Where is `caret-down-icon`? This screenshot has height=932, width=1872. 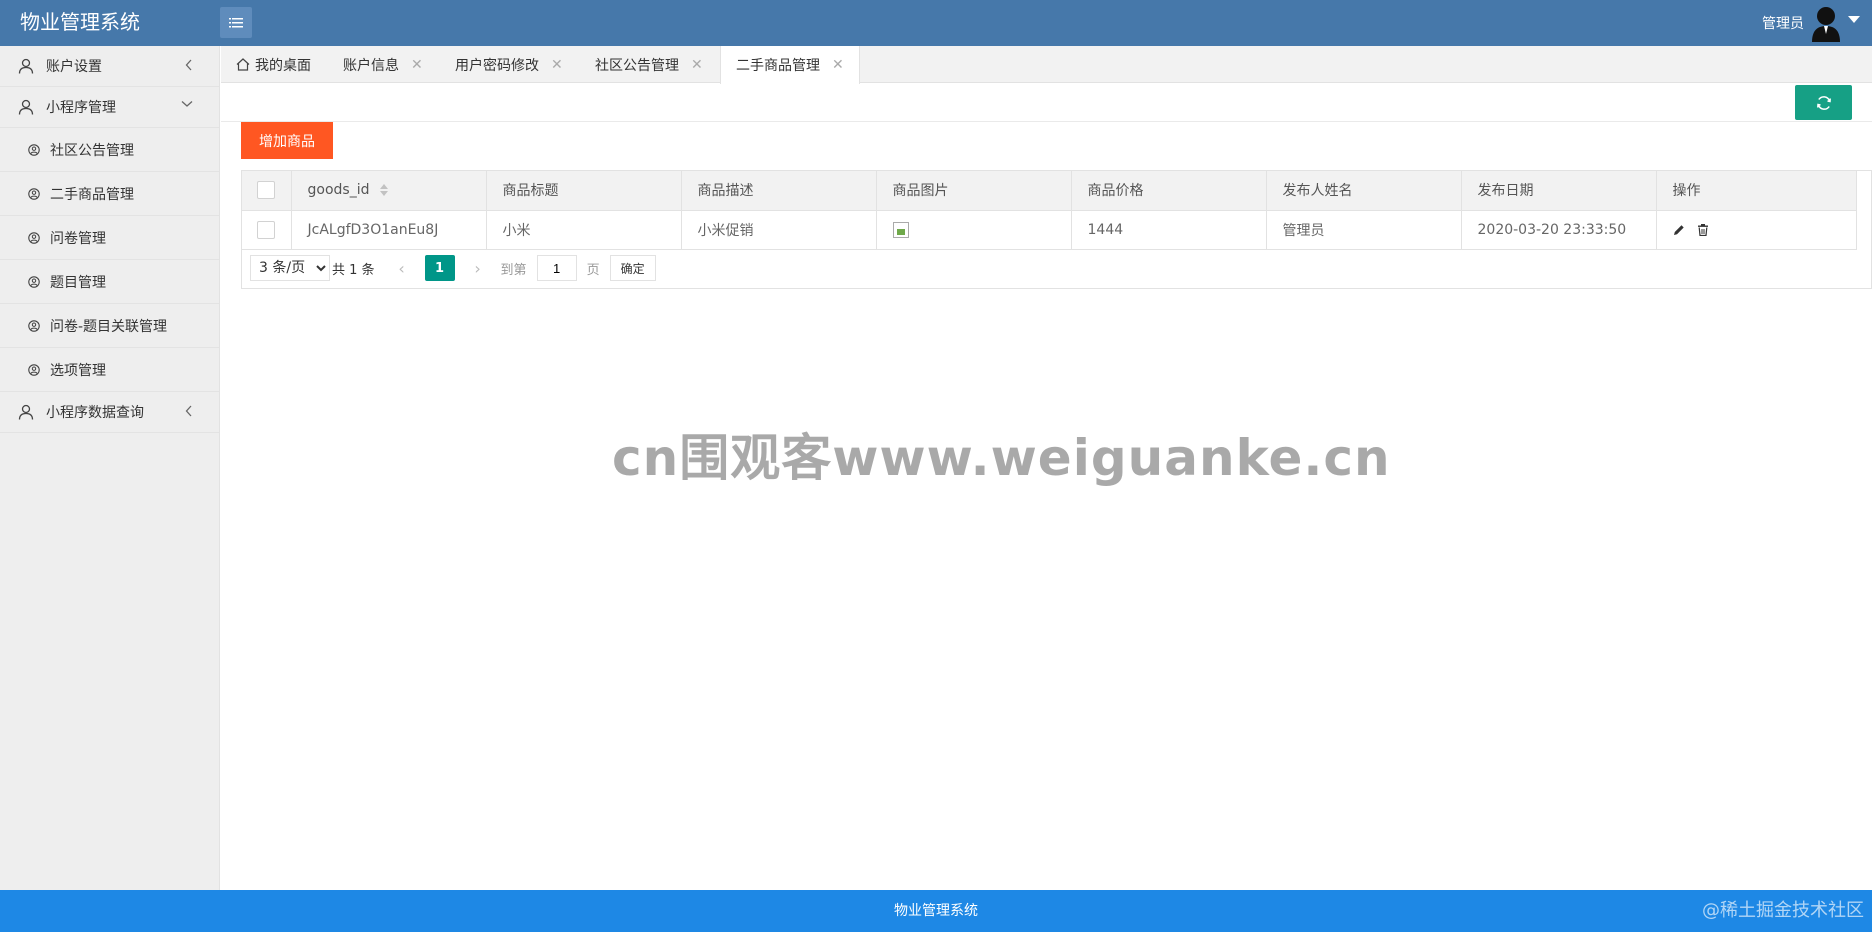 caret-down-icon is located at coordinates (1854, 19).